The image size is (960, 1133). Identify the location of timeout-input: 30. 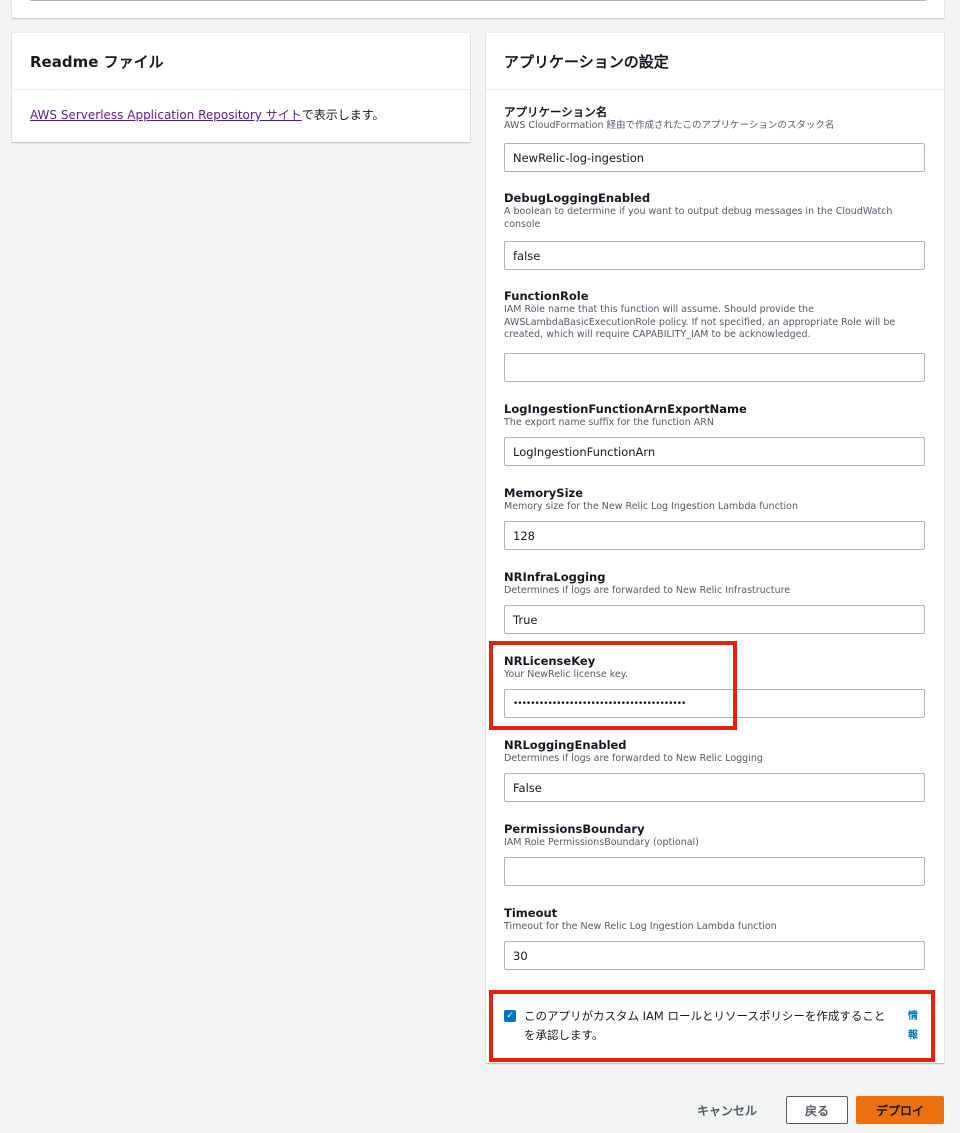
(714, 955).